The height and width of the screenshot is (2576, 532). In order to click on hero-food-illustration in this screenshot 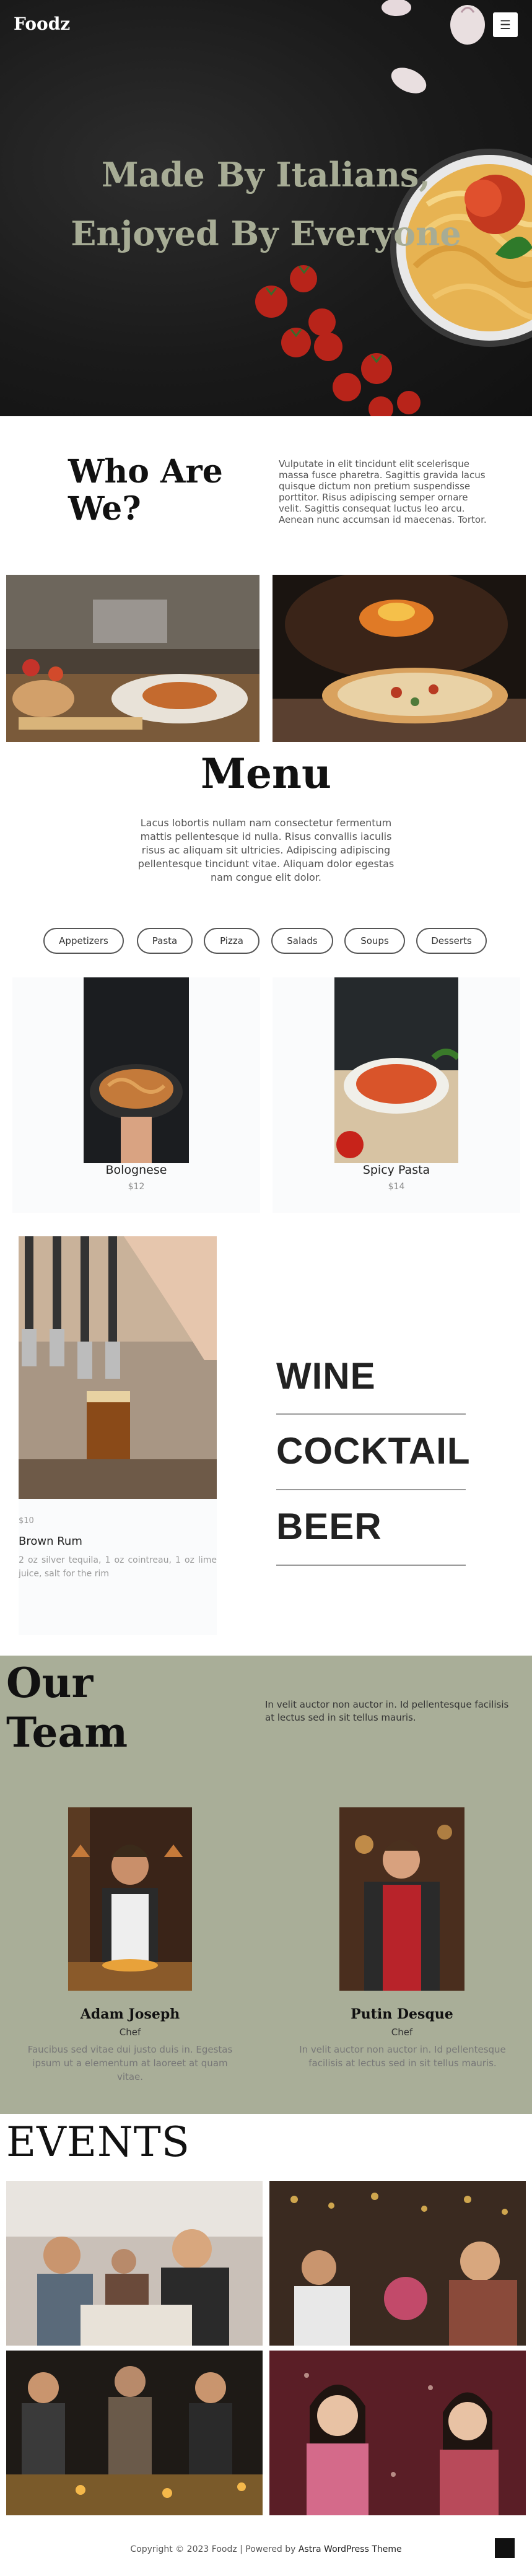, I will do `click(393, 208)`.